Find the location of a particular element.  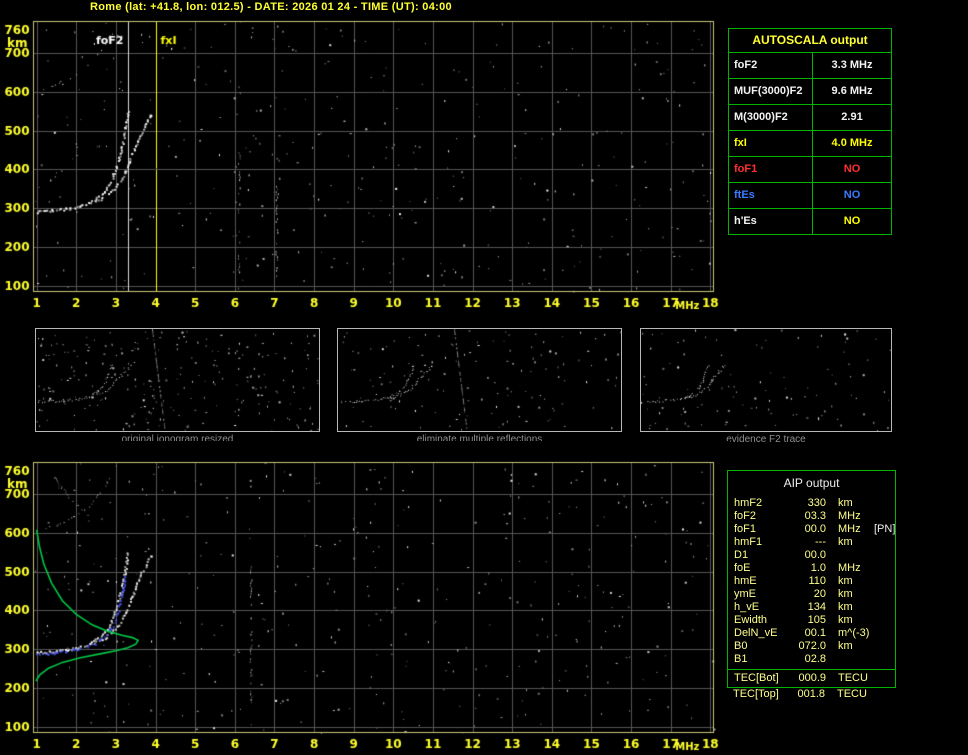

aip-row-unit: TECU is located at coordinates (853, 678).